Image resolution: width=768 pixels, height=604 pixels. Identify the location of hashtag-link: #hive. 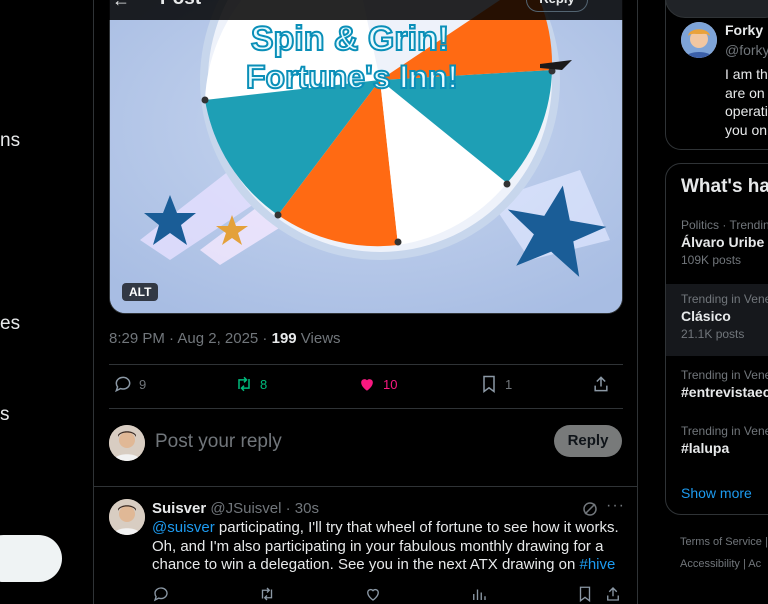
(598, 564).